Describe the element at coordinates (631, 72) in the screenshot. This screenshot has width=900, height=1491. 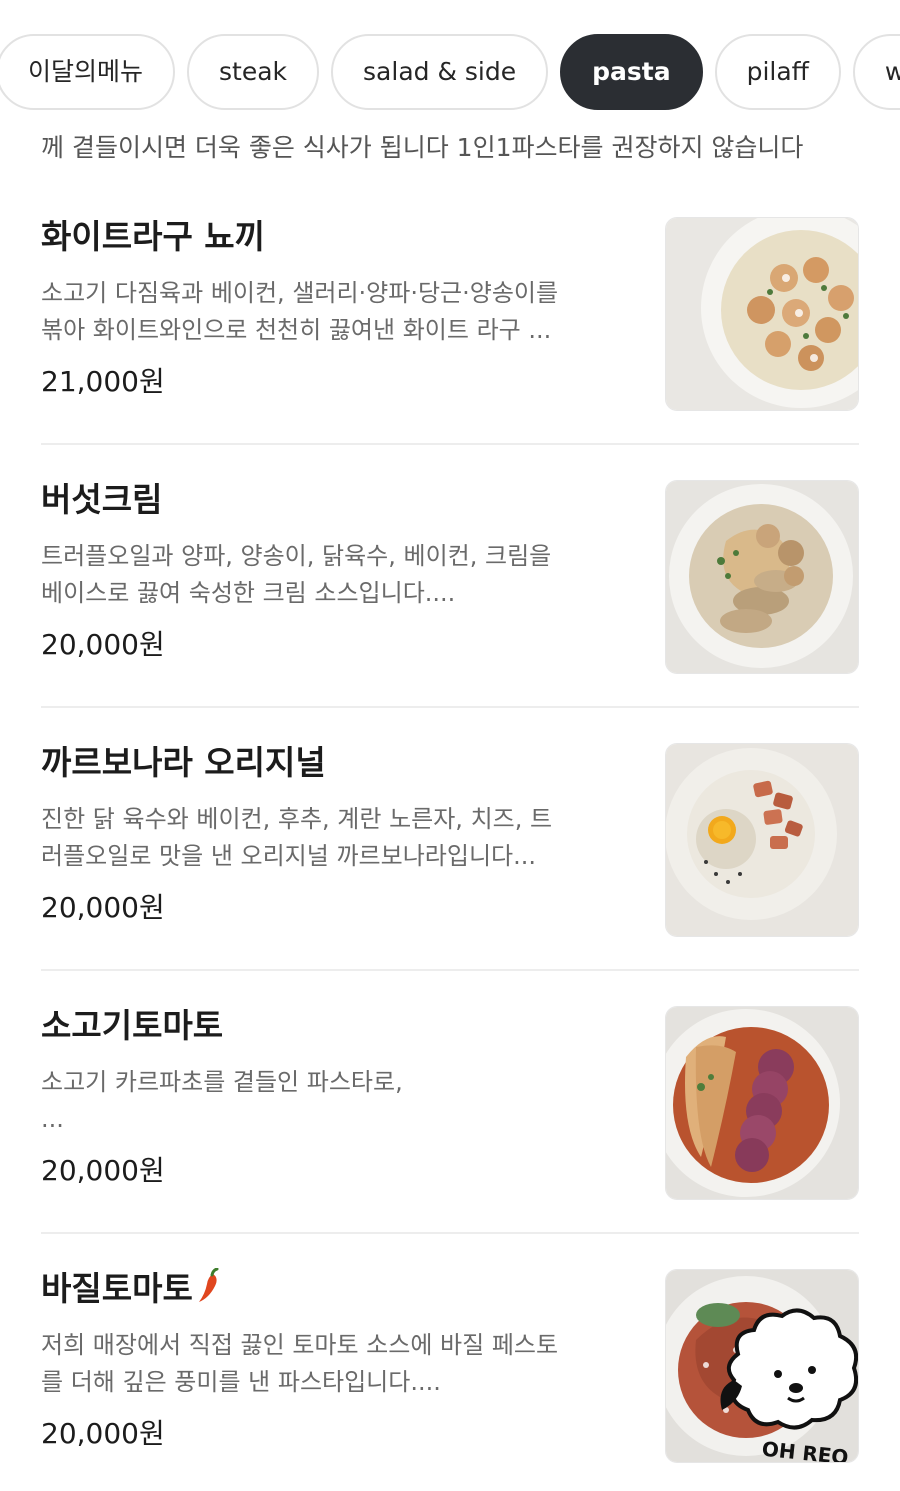
I see `tab-pasta: pasta` at that location.